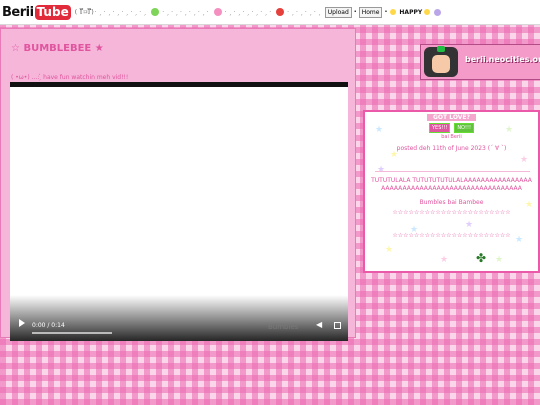 The image size is (540, 405). What do you see at coordinates (57, 48) in the screenshot?
I see `video-title: ☆ BUMBLEBEE ★` at bounding box center [57, 48].